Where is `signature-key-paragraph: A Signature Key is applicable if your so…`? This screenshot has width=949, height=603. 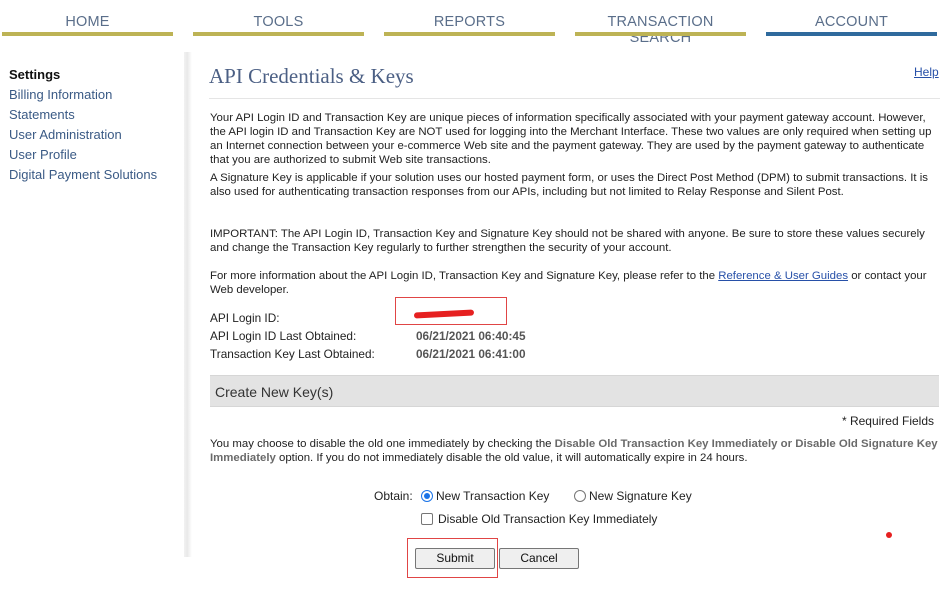
signature-key-paragraph: A Signature Key is applicable if your so… is located at coordinates (569, 185).